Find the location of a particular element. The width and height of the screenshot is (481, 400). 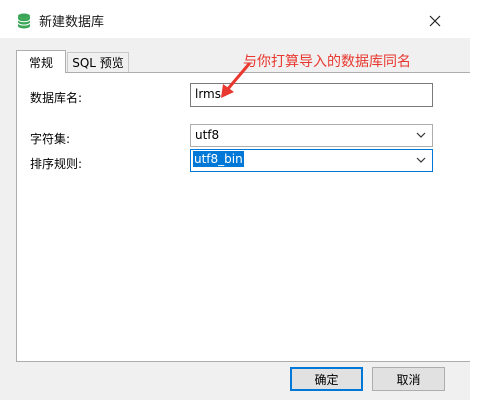

tab-general: 常规 is located at coordinates (41, 61).